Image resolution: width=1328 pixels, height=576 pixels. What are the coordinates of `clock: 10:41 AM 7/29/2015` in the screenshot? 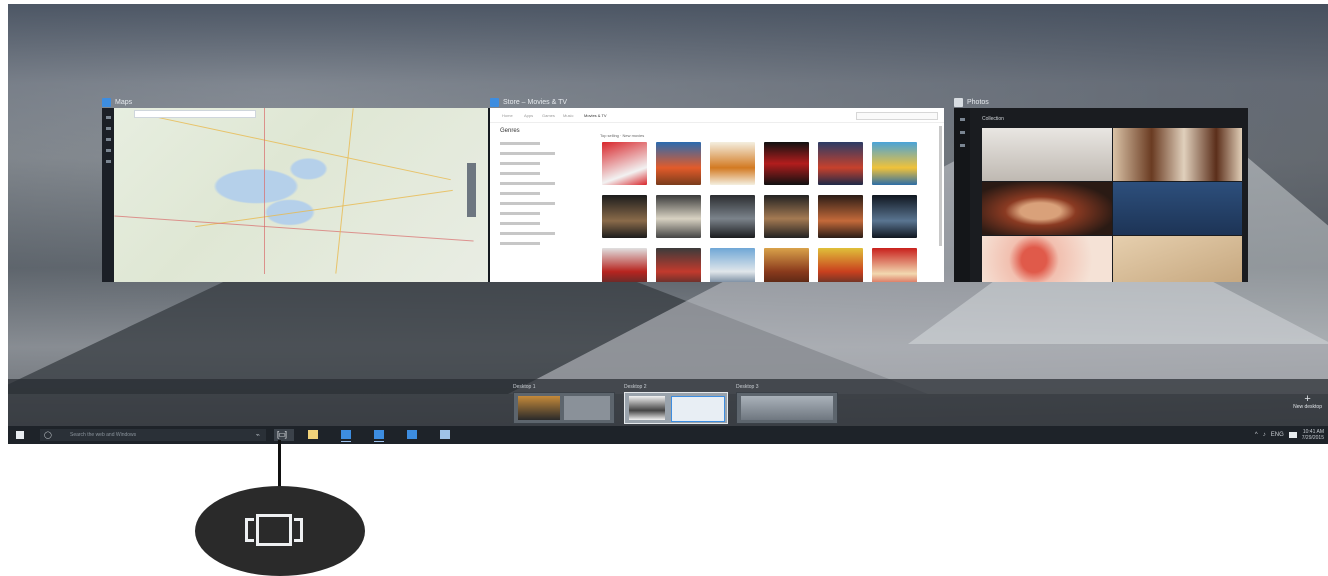 It's located at (1313, 435).